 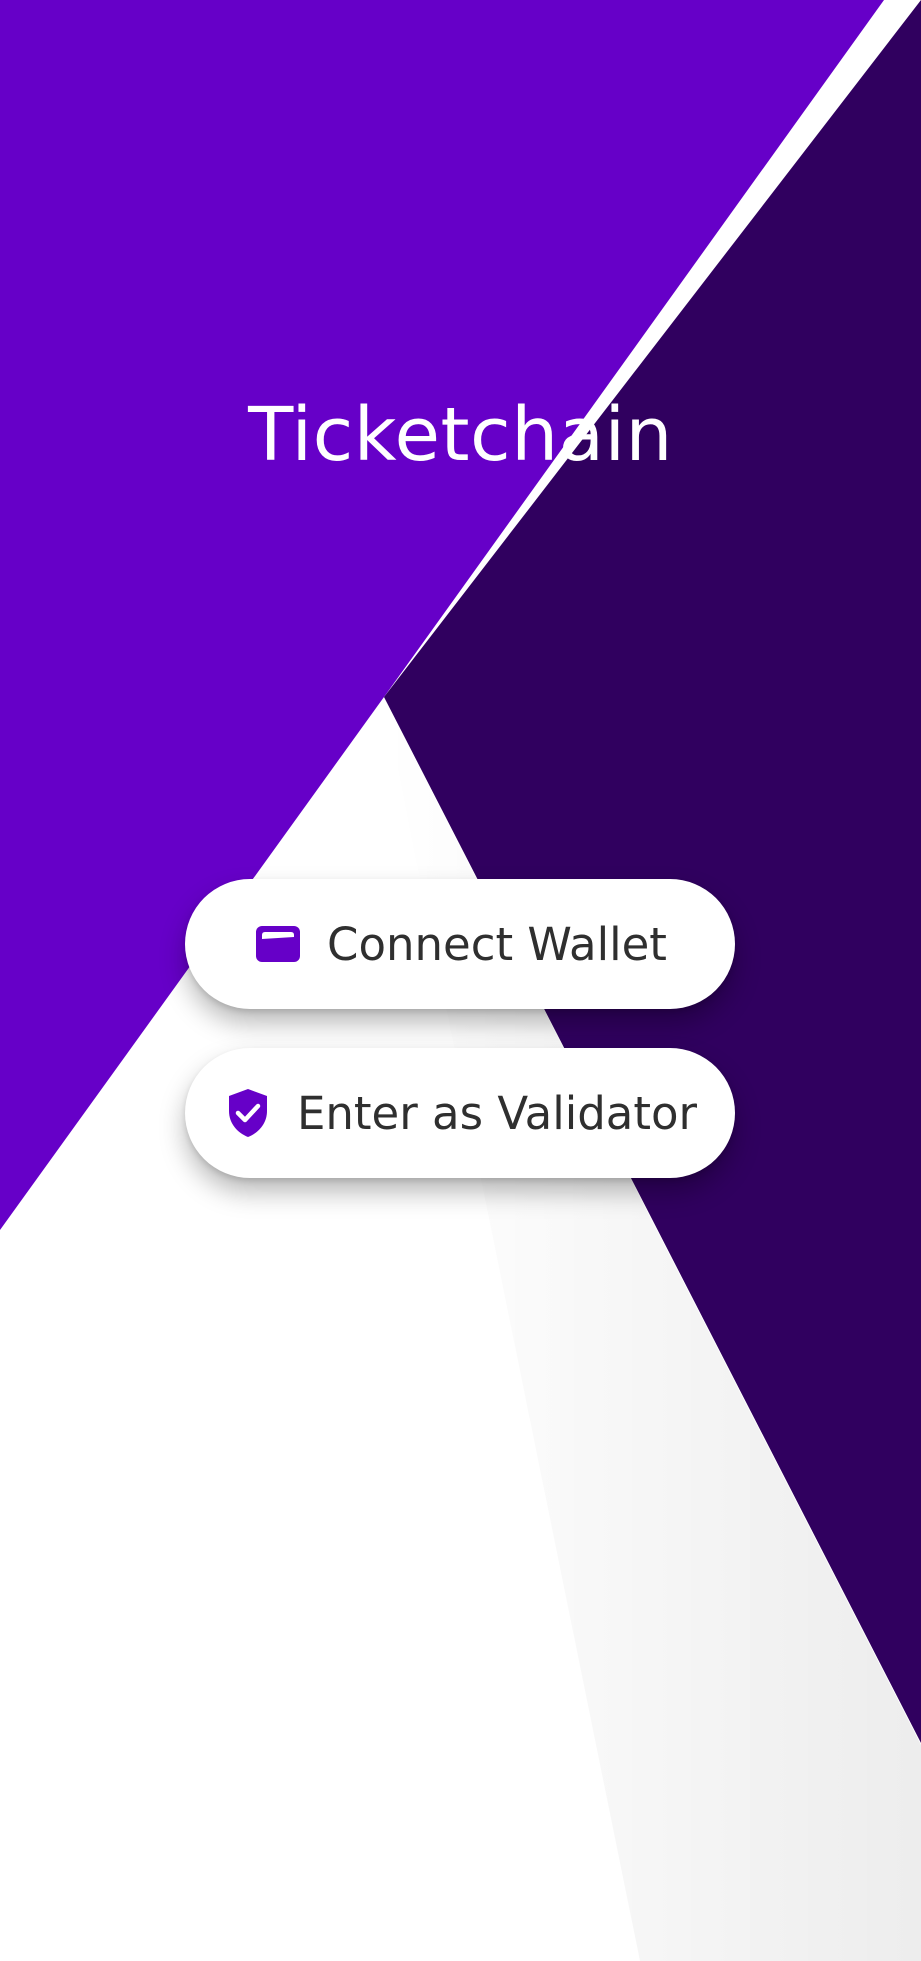 What do you see at coordinates (248, 1113) in the screenshot?
I see `shield-check-icon` at bounding box center [248, 1113].